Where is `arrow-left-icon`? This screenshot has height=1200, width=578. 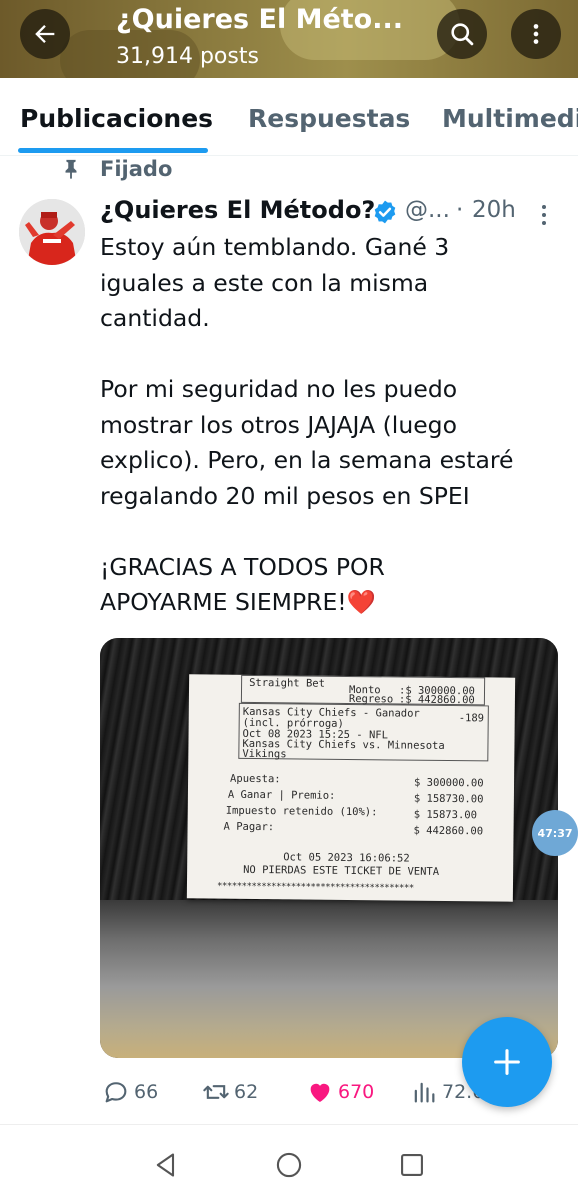 arrow-left-icon is located at coordinates (45, 34).